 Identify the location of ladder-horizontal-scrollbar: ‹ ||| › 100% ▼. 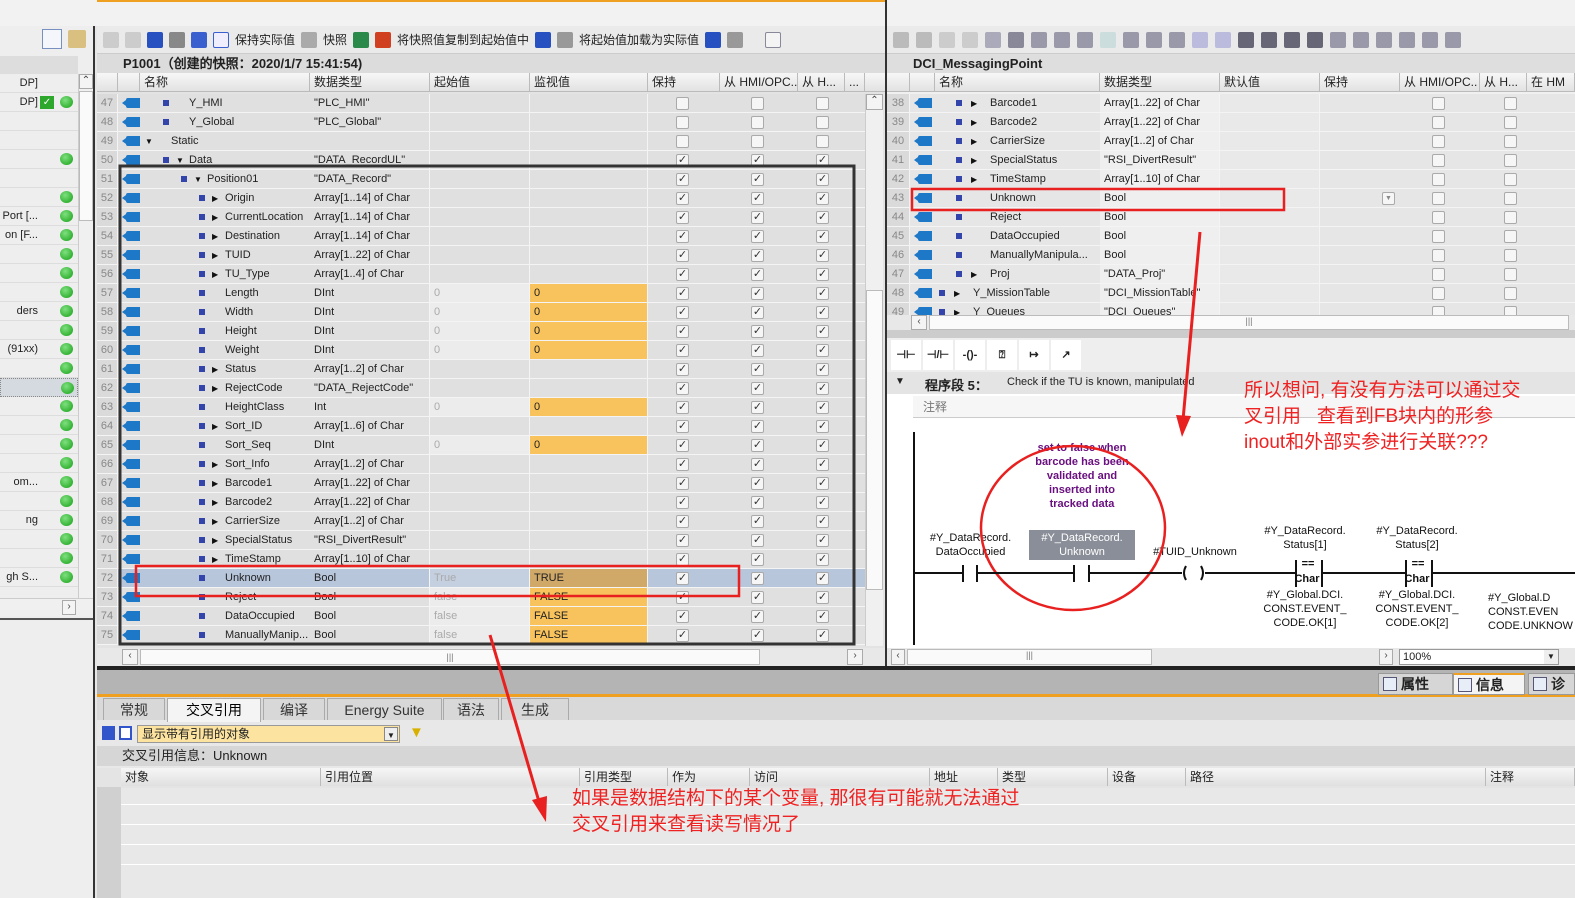
(1231, 657).